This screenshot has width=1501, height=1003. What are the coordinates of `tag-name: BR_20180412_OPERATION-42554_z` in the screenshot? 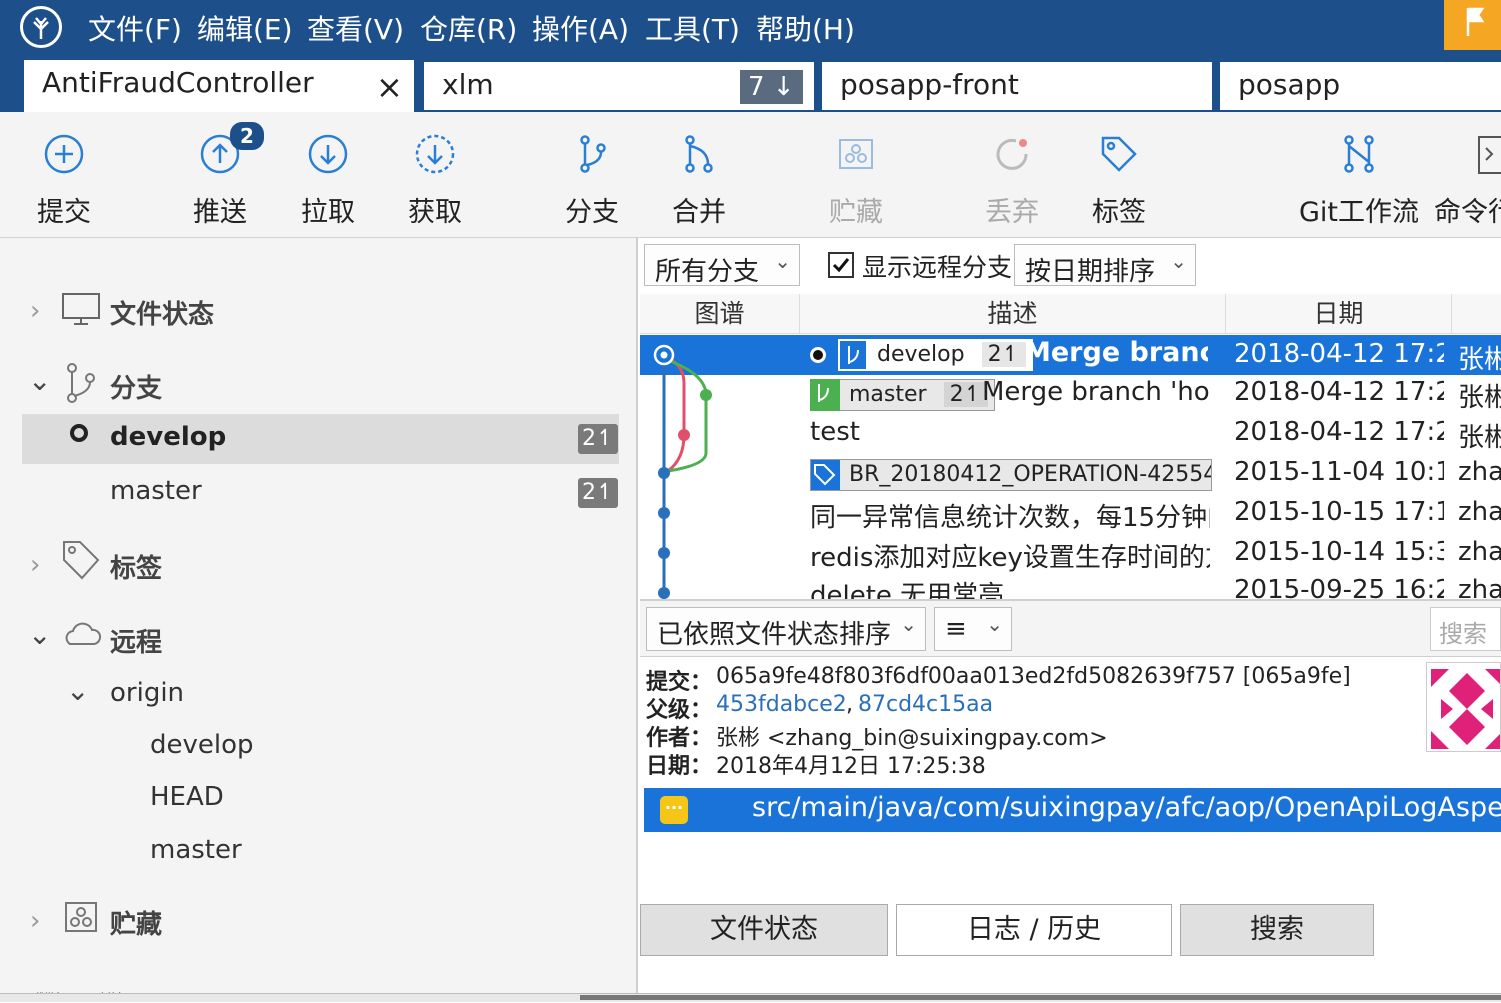 It's located at (1030, 474).